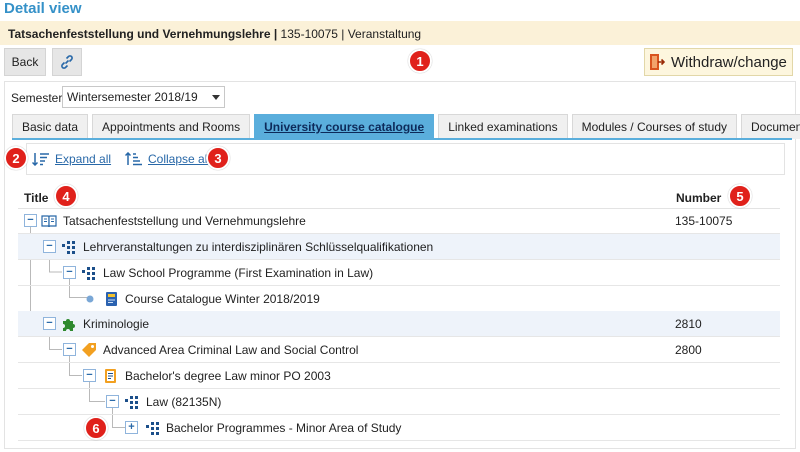 Image resolution: width=800 pixels, height=452 pixels. Describe the element at coordinates (218, 158) in the screenshot. I see `callout-badge-3: 3` at that location.